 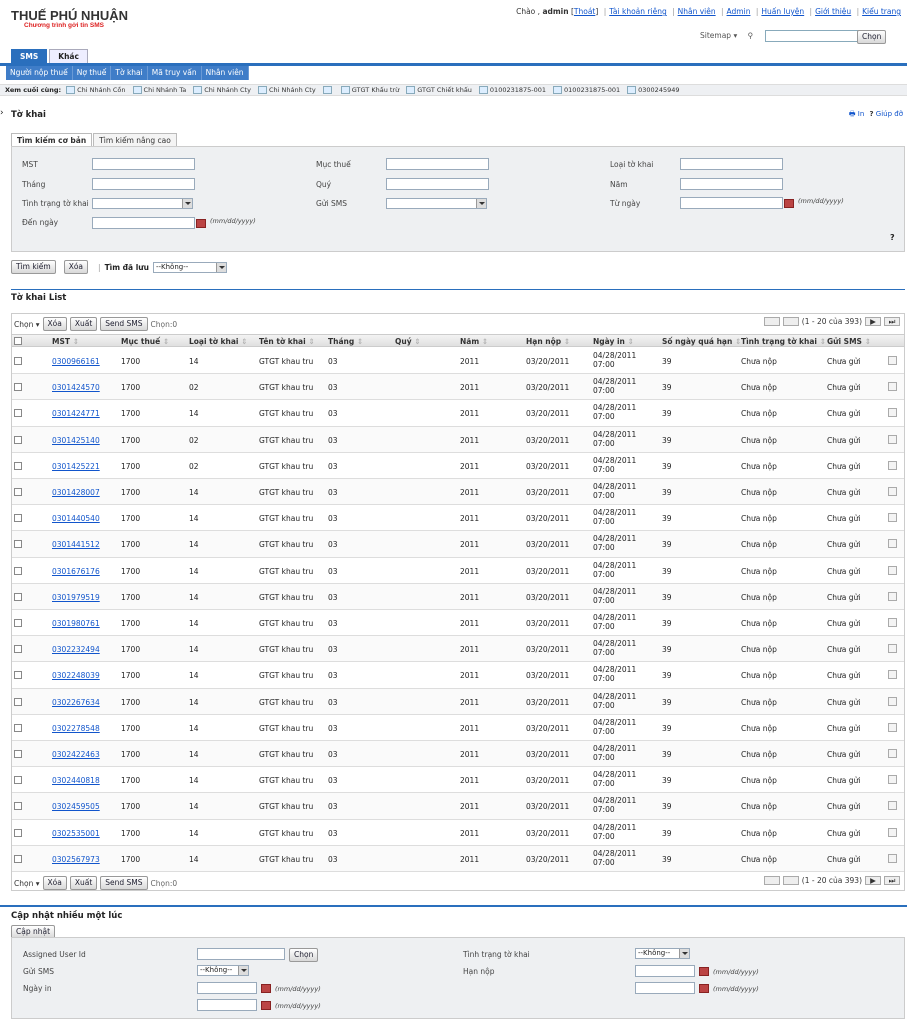 I want to click on cell-mst: 0301425140, so click(x=76, y=440).